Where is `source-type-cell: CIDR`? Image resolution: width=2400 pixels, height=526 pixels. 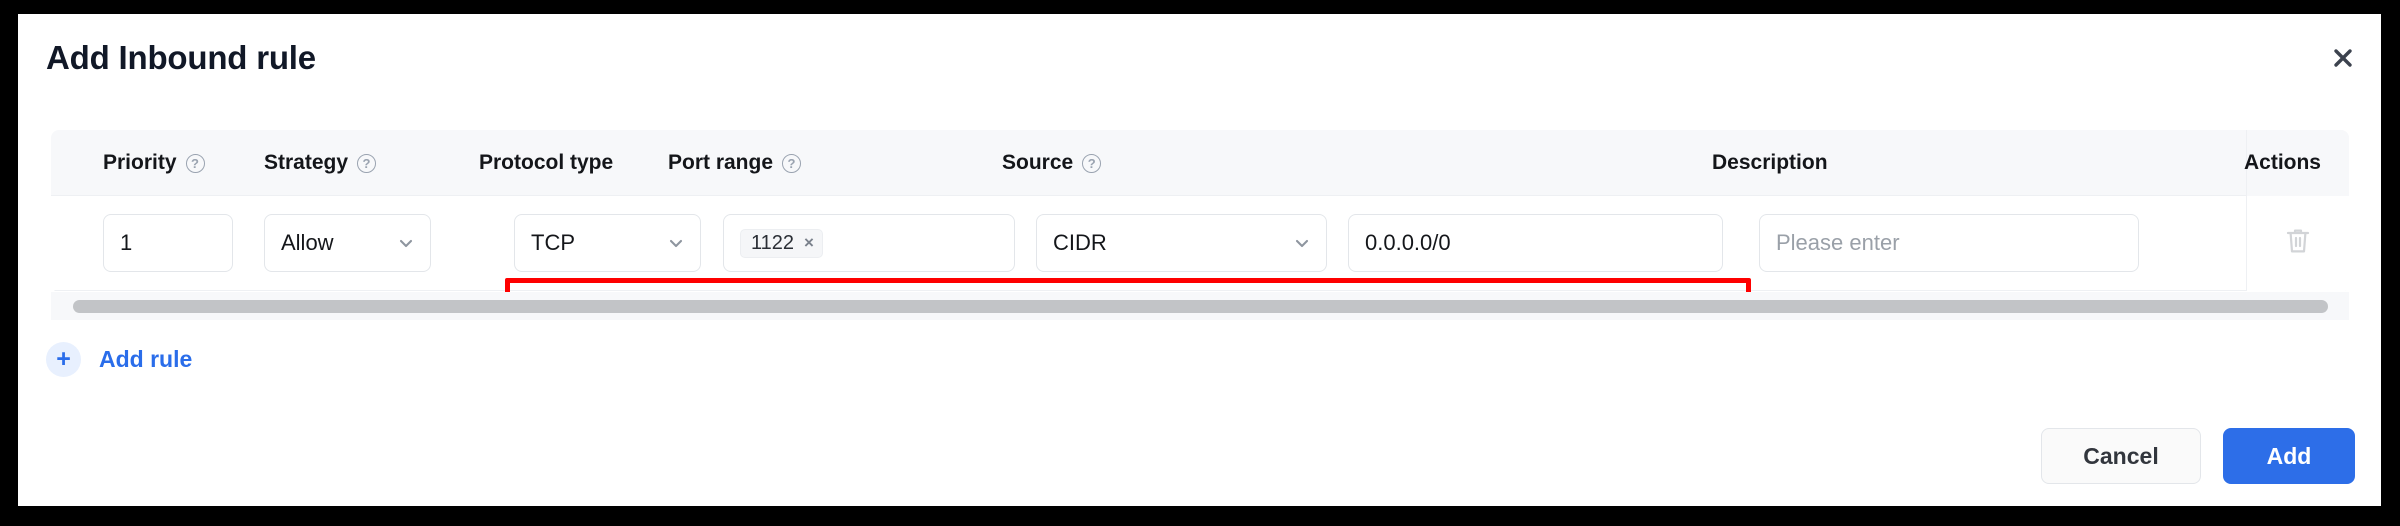
source-type-cell: CIDR is located at coordinates (1181, 243).